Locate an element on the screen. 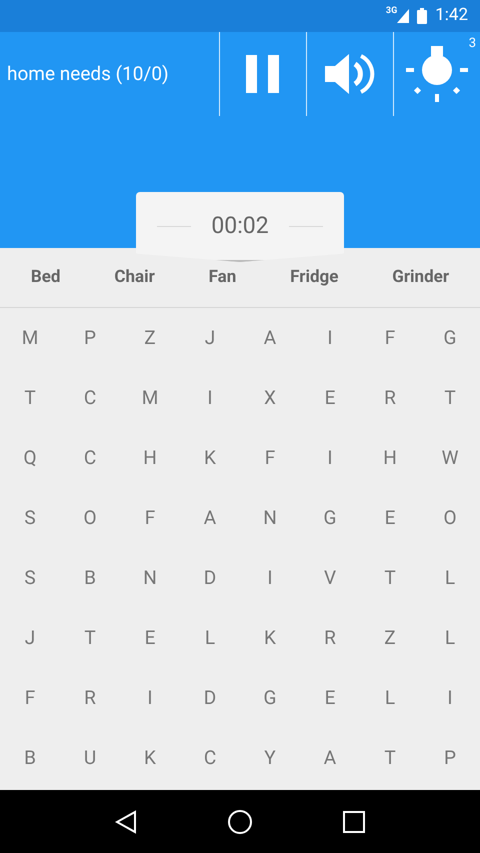  battery-icon is located at coordinates (422, 16).